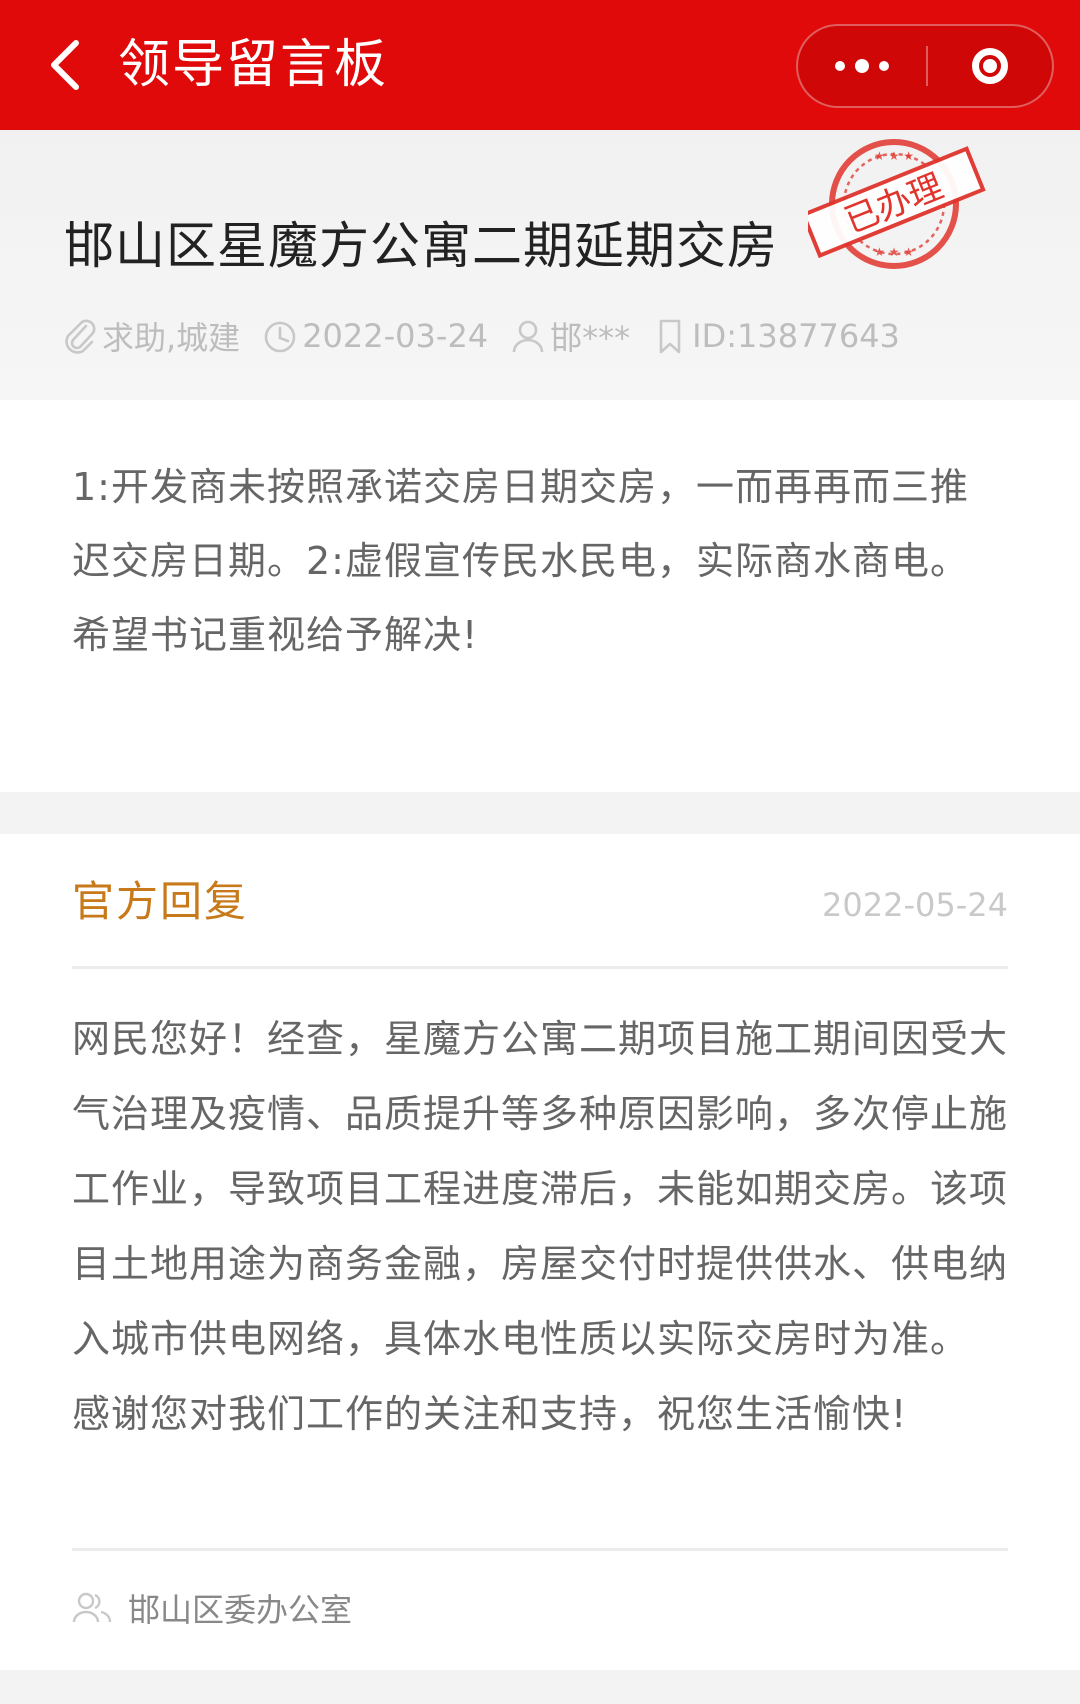 The width and height of the screenshot is (1080, 1704). Describe the element at coordinates (253, 65) in the screenshot. I see `page-title: 领导留言板` at that location.